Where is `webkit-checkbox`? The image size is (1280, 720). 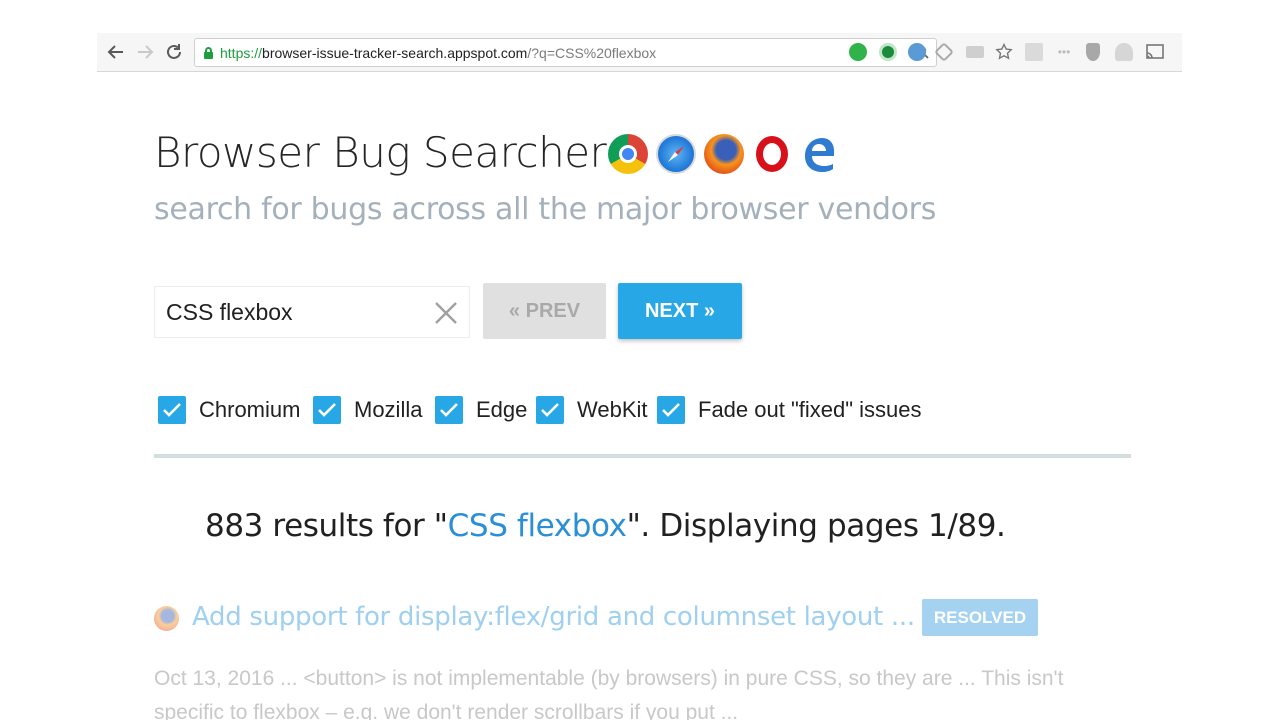
webkit-checkbox is located at coordinates (550, 410).